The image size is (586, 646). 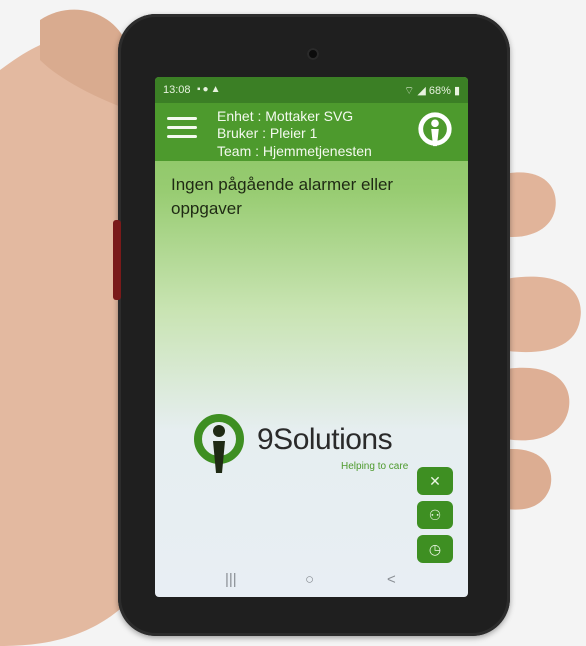 I want to click on signal-icon: ⌔ ◢, so click(x=416, y=91).